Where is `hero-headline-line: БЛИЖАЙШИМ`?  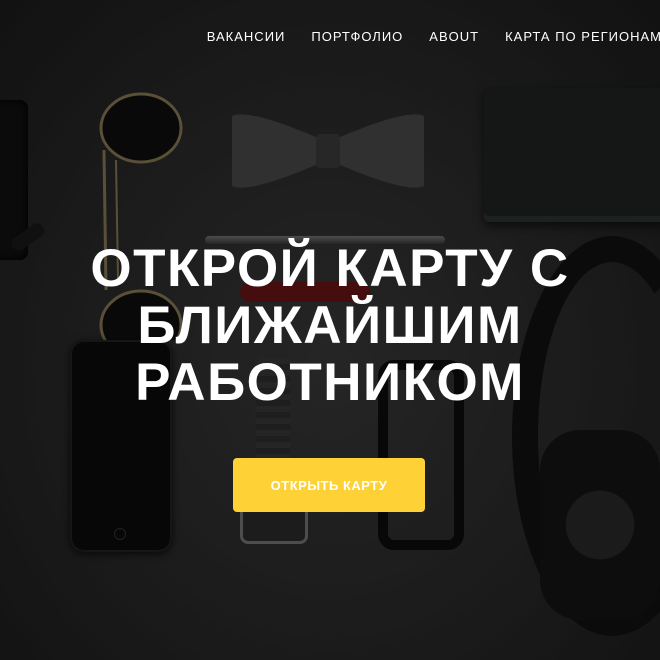 hero-headline-line: БЛИЖАЙШИМ is located at coordinates (330, 325).